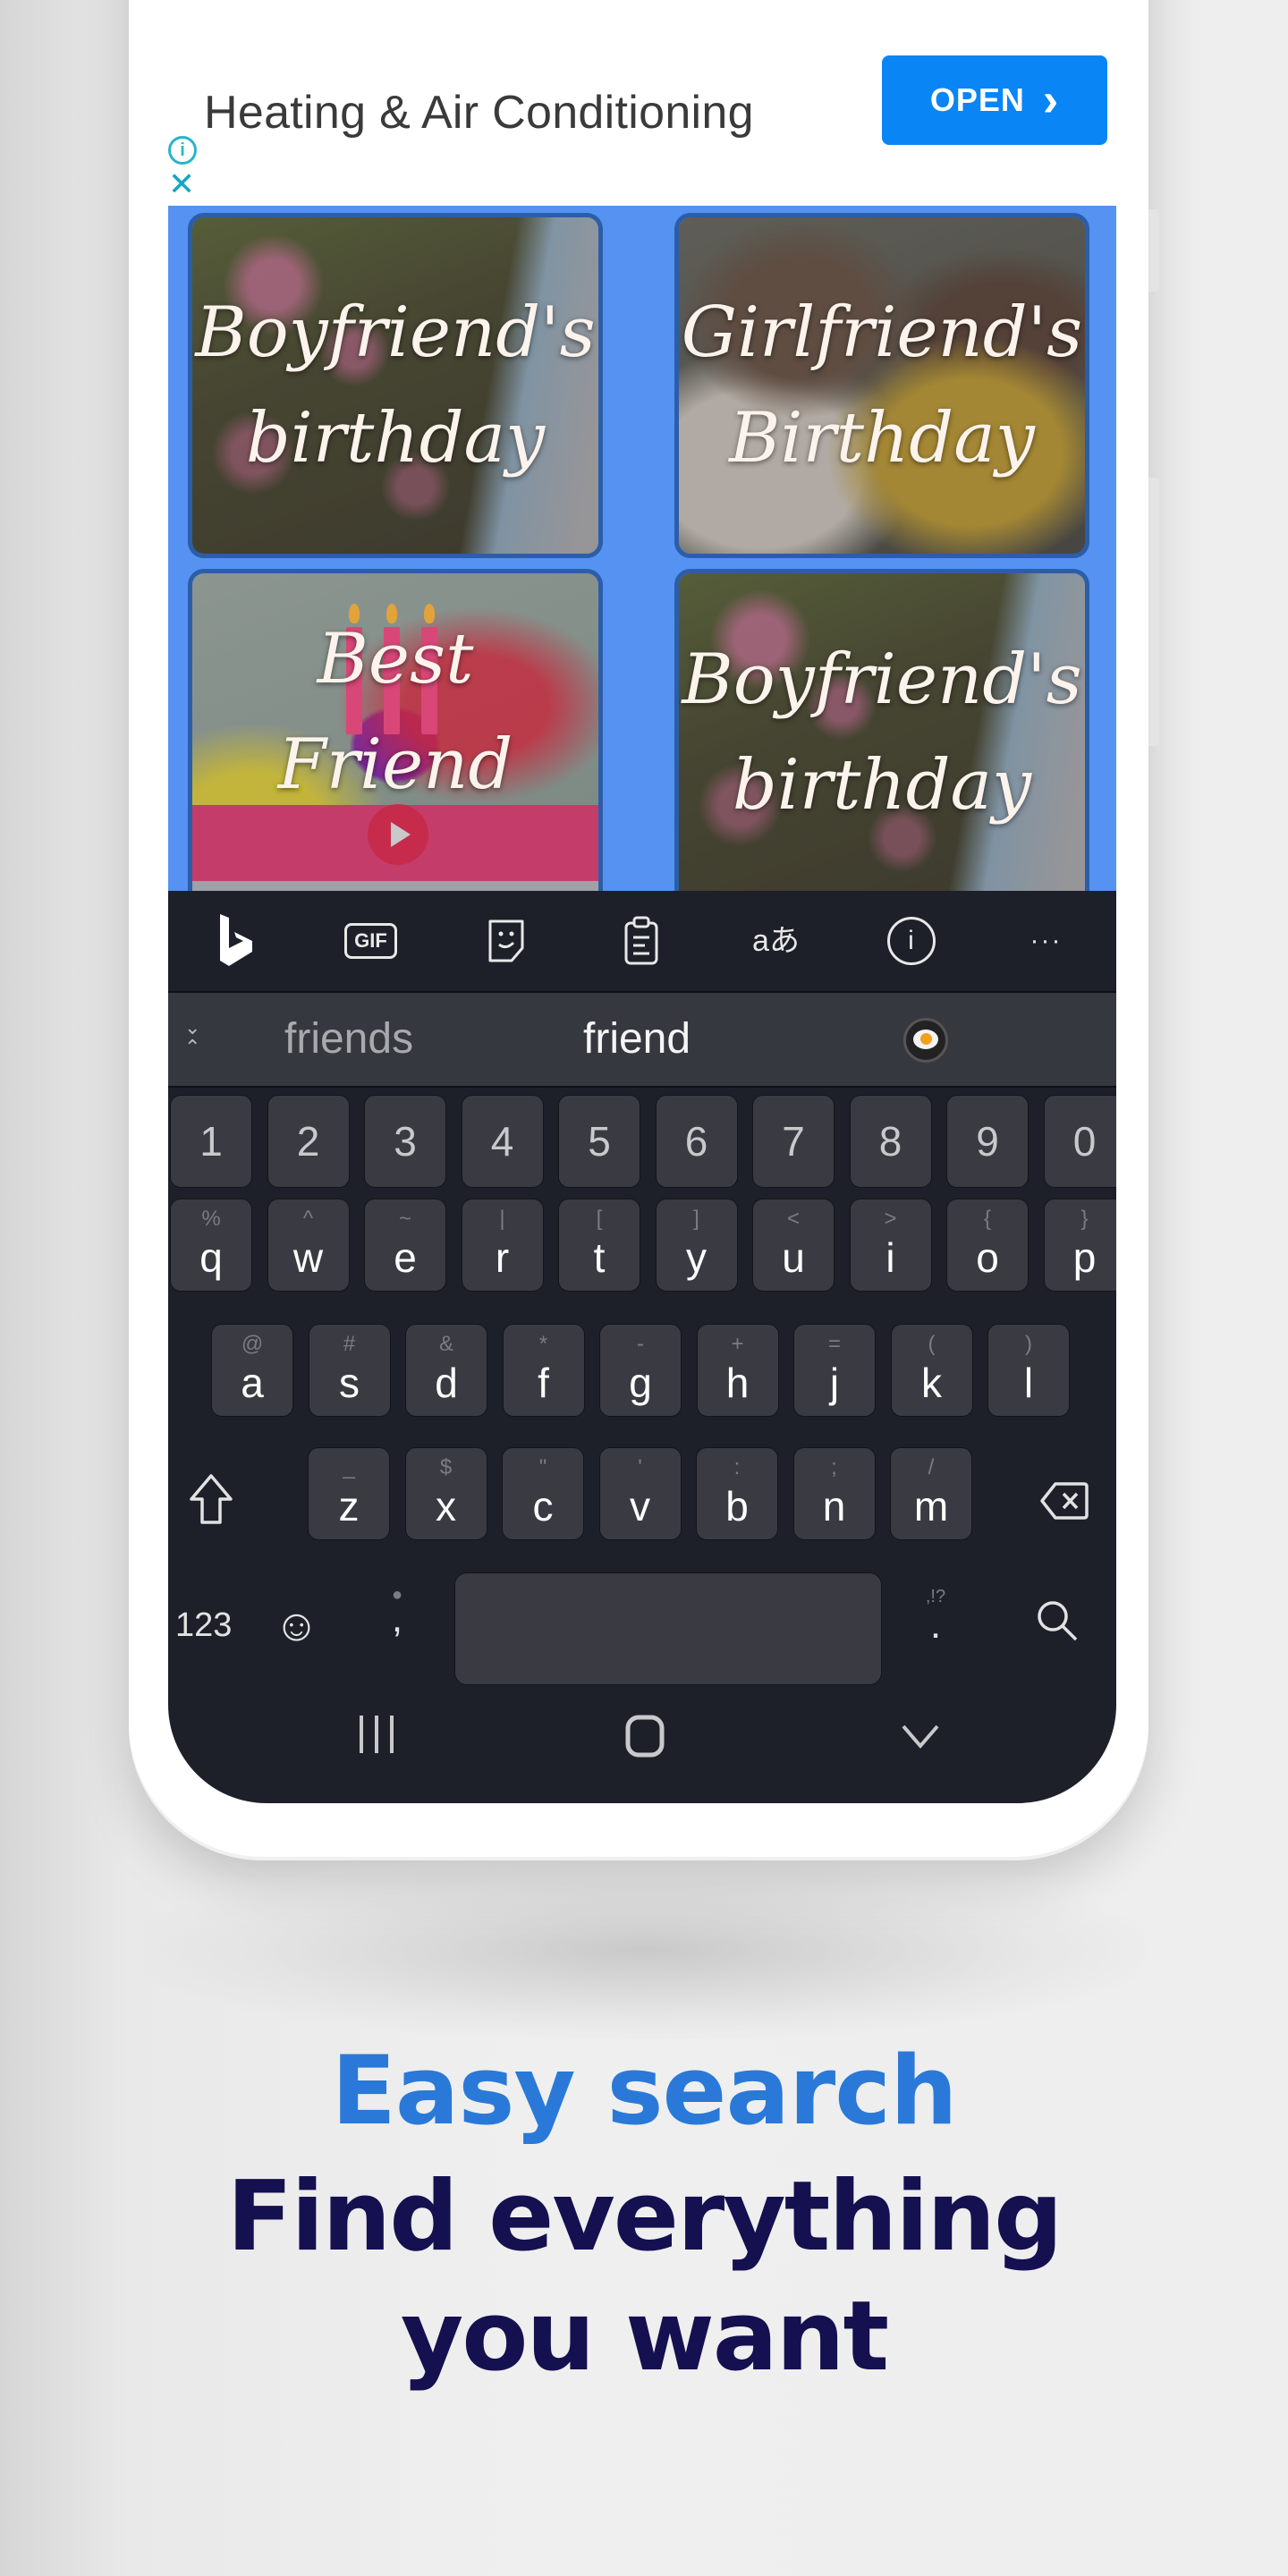  Describe the element at coordinates (1084, 1141) in the screenshot. I see `key-label: 0` at that location.